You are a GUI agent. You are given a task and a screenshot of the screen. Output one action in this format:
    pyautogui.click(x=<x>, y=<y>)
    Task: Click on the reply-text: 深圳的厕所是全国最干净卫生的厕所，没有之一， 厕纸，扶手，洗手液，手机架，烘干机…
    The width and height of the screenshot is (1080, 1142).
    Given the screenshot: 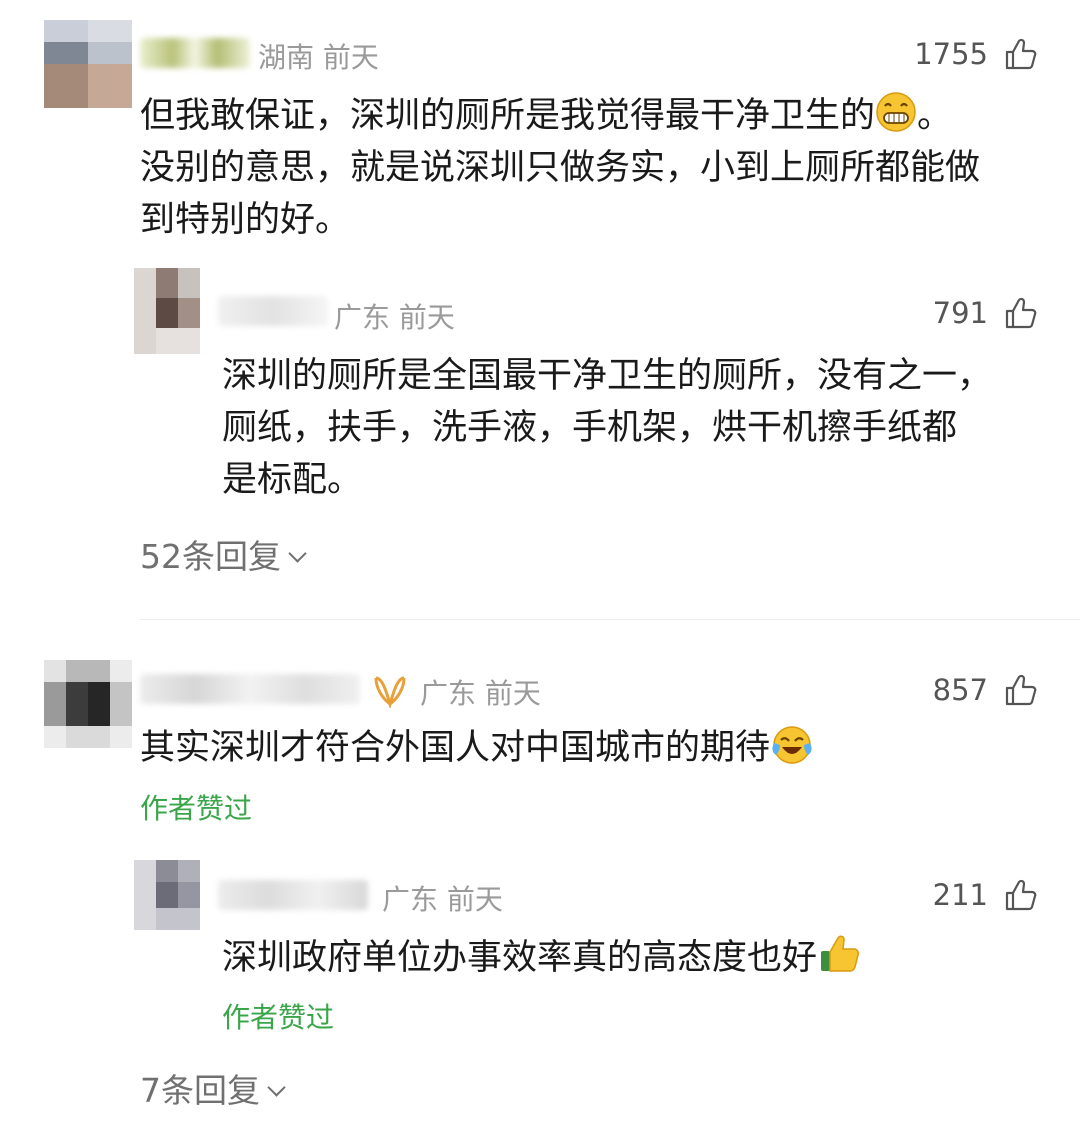 What is the action you would take?
    pyautogui.click(x=607, y=428)
    